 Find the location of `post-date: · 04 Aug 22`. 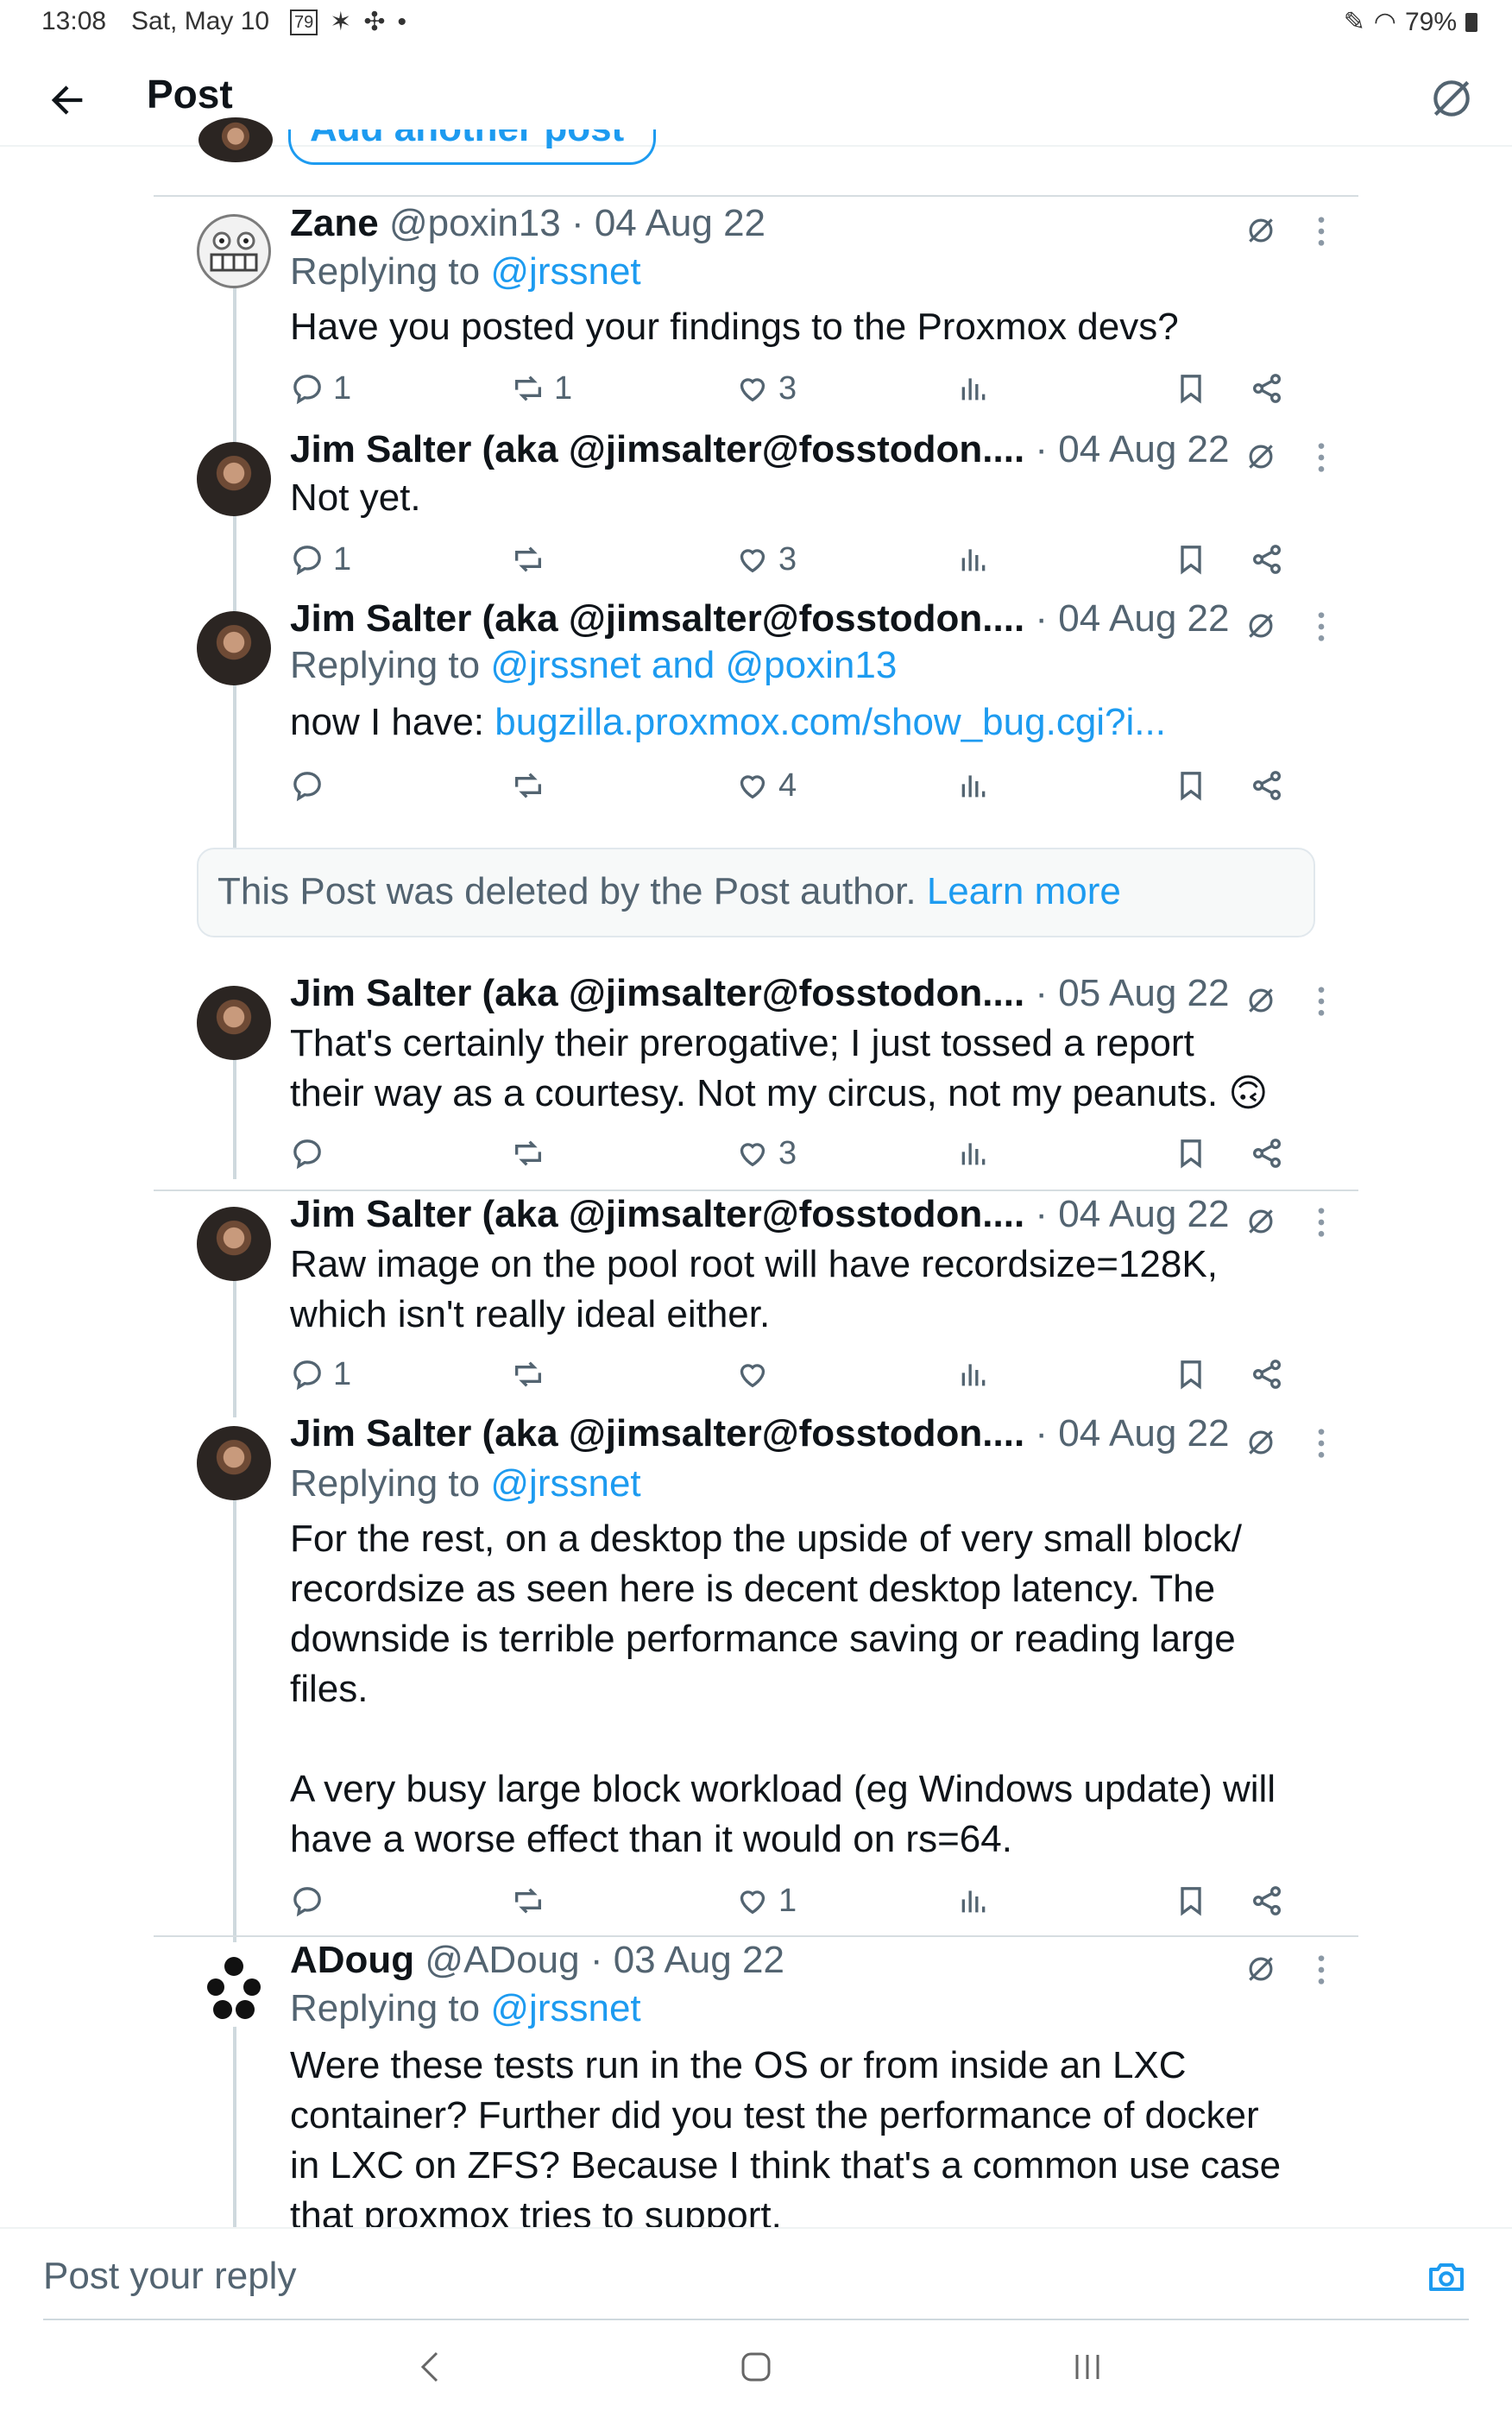

post-date: · 04 Aug 22 is located at coordinates (1127, 1433).